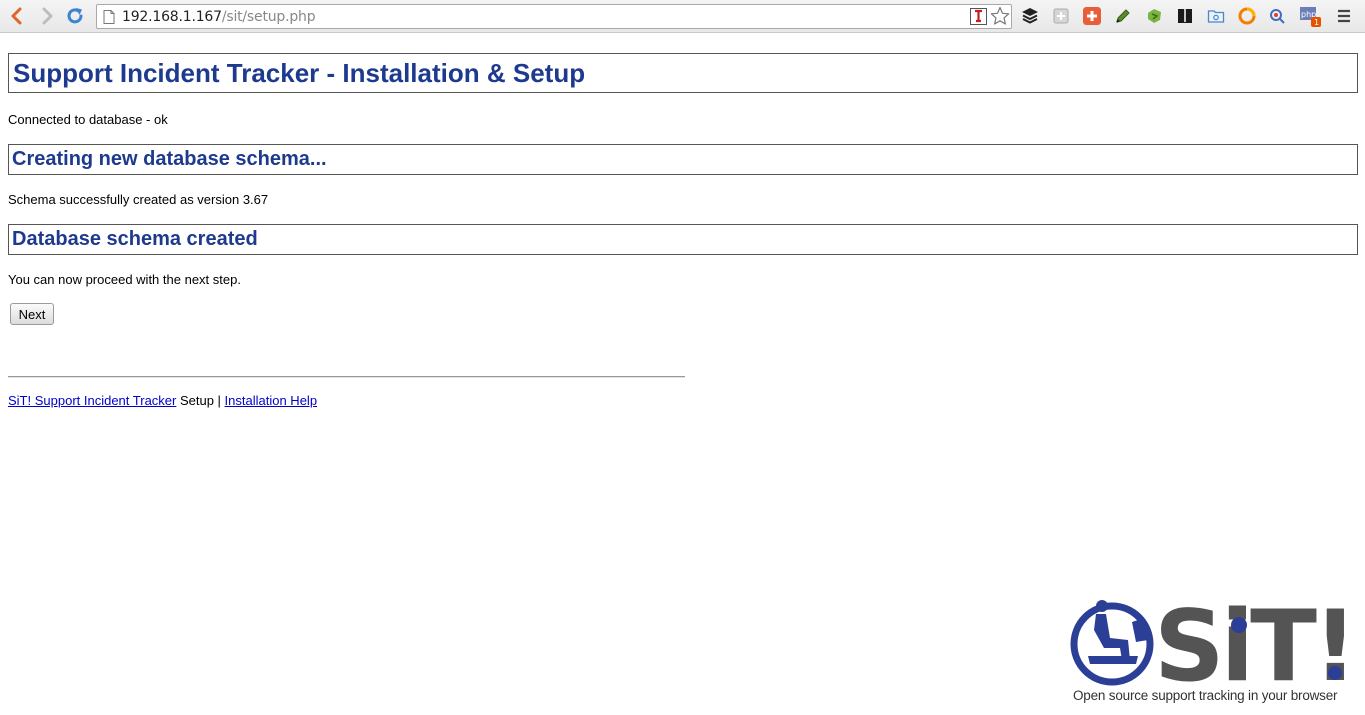 Image resolution: width=1365 pixels, height=715 pixels. I want to click on address-bar: 192.168.1.167/sit/setup.php, so click(554, 16).